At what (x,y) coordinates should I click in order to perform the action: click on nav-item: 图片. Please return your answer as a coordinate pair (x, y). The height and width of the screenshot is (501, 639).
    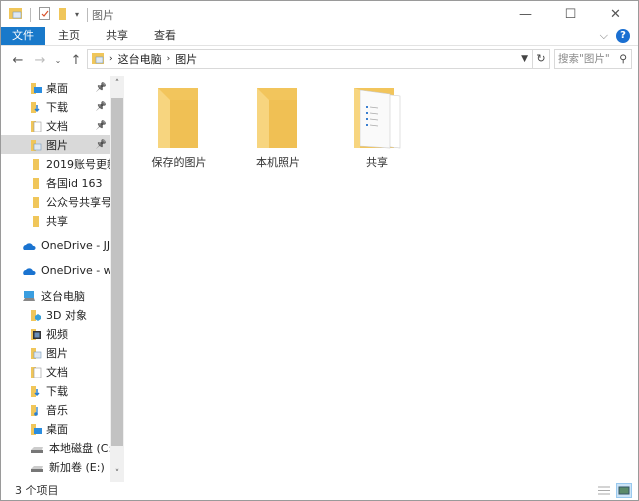
    Looking at the image, I should click on (55, 352).